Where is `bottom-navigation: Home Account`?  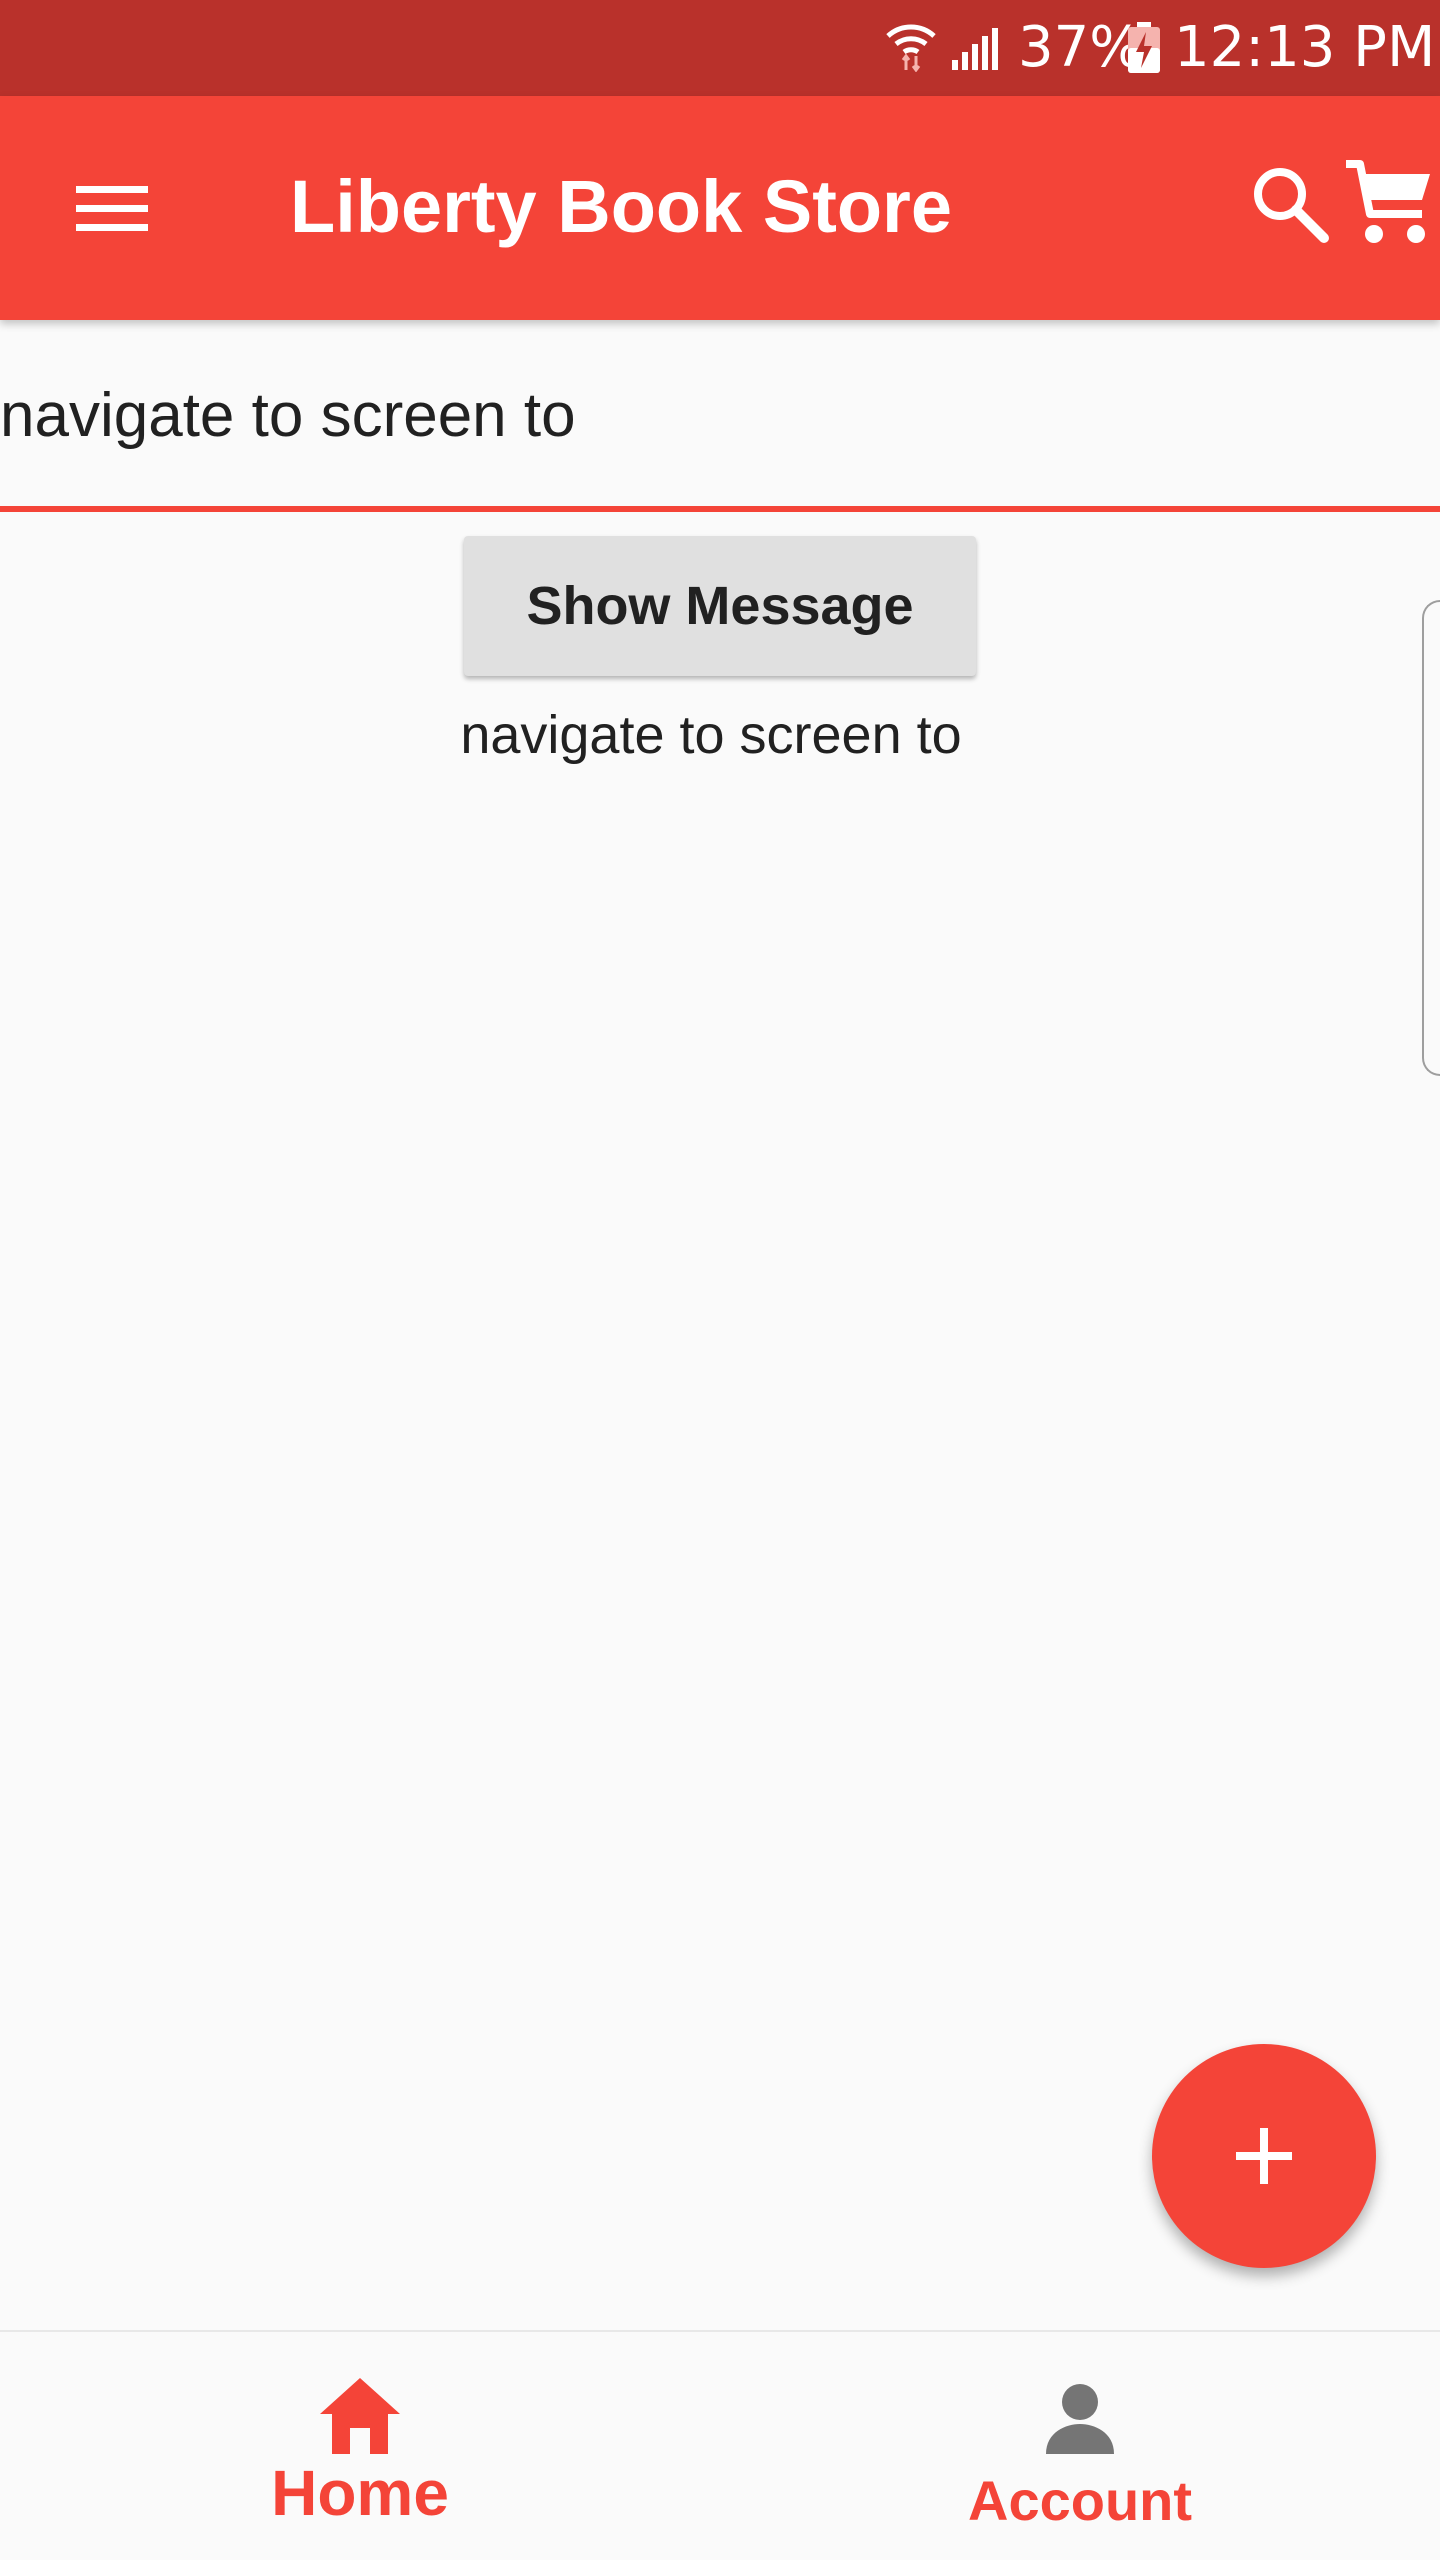 bottom-navigation: Home Account is located at coordinates (720, 2445).